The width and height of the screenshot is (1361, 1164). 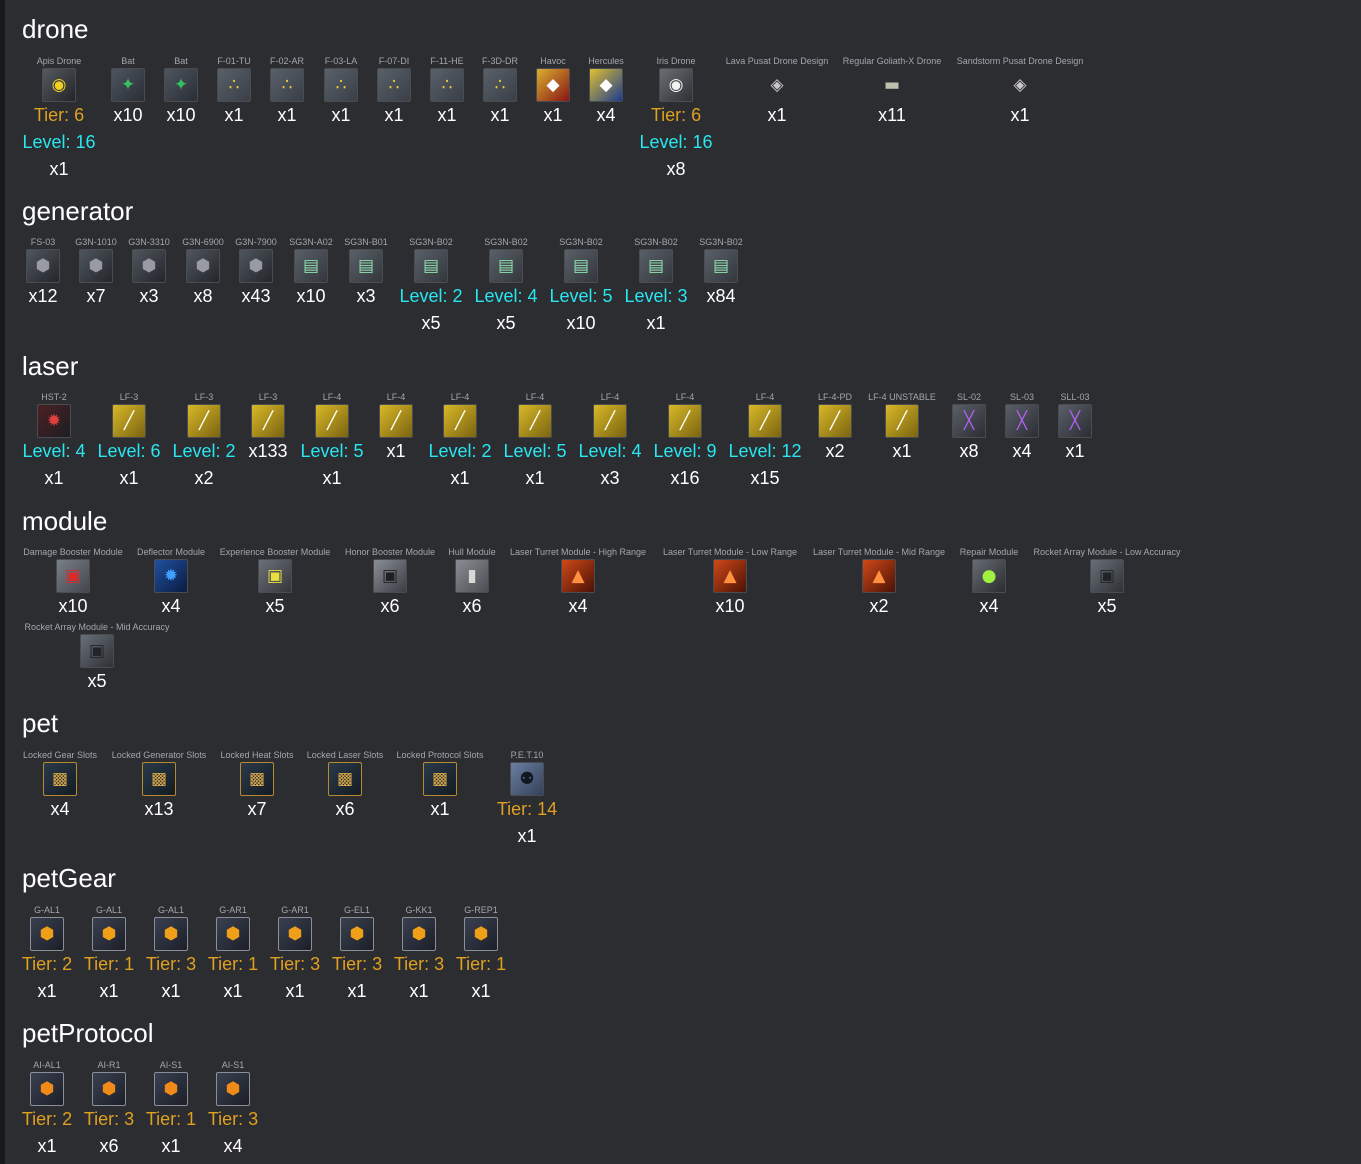 I want to click on item-level: Level: 2, so click(x=460, y=451).